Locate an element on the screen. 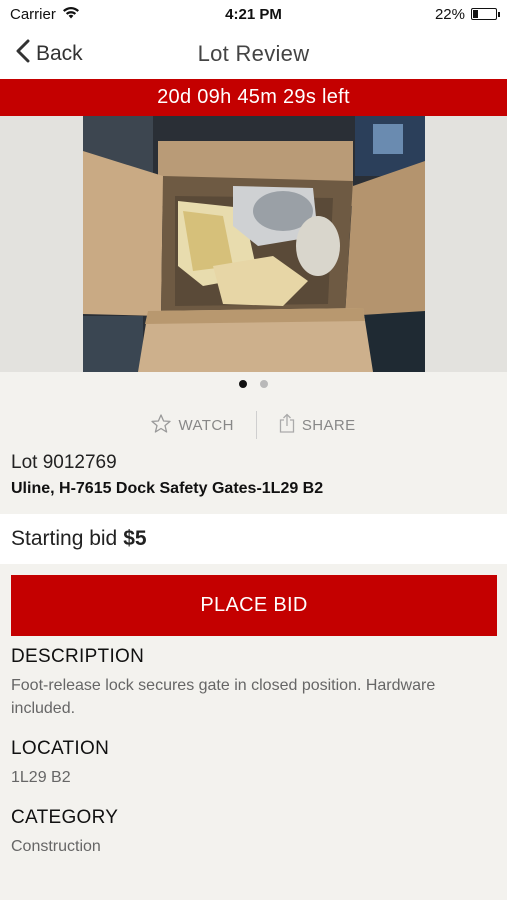 The width and height of the screenshot is (507, 900). battery-icon is located at coordinates (485, 14).